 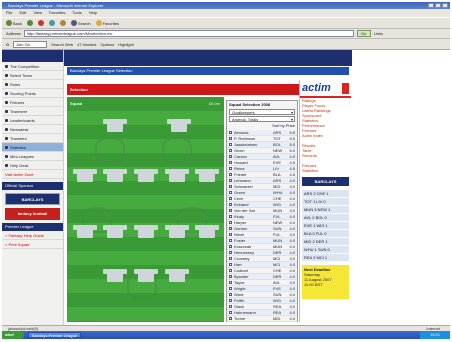 I want to click on sort-link: Sort by Price, so click(x=262, y=126).